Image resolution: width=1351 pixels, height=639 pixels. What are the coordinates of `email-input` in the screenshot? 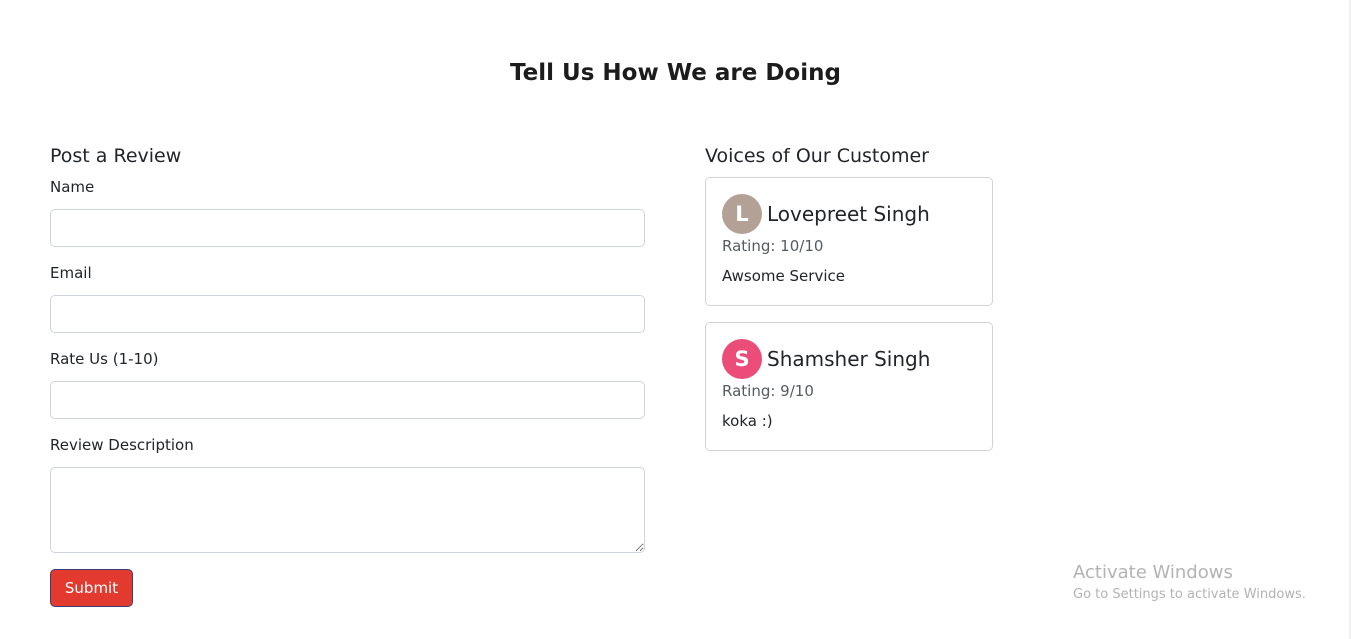 It's located at (347, 314).